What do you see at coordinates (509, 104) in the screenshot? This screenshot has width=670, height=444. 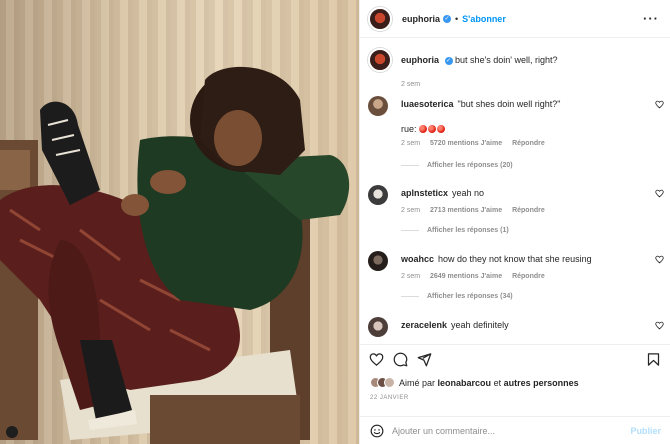 I see `comment-text: "but shes doin well right?"` at bounding box center [509, 104].